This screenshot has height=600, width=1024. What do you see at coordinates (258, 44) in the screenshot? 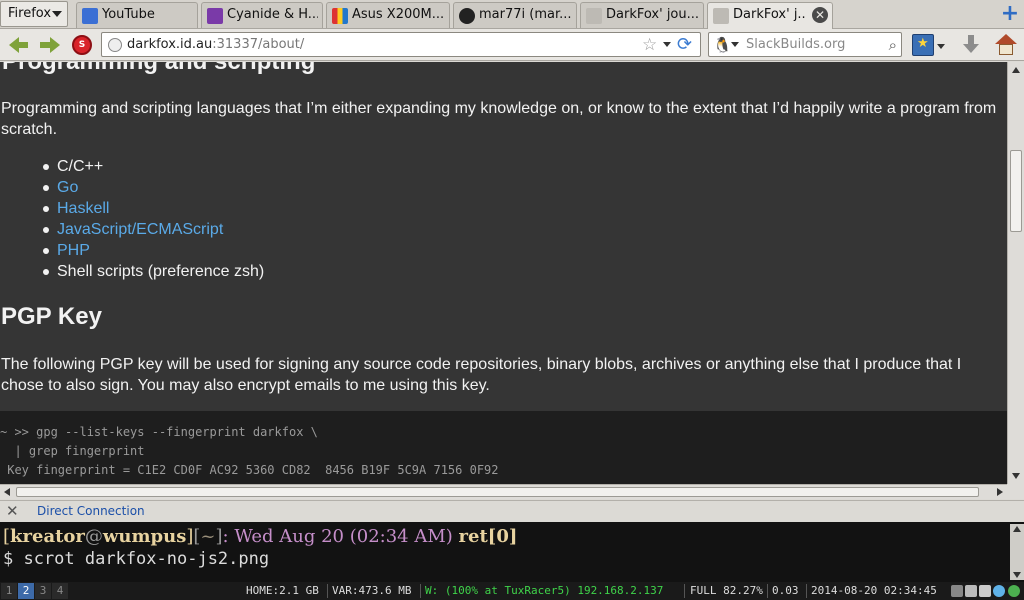
I see `url-path: :31337/about/` at bounding box center [258, 44].